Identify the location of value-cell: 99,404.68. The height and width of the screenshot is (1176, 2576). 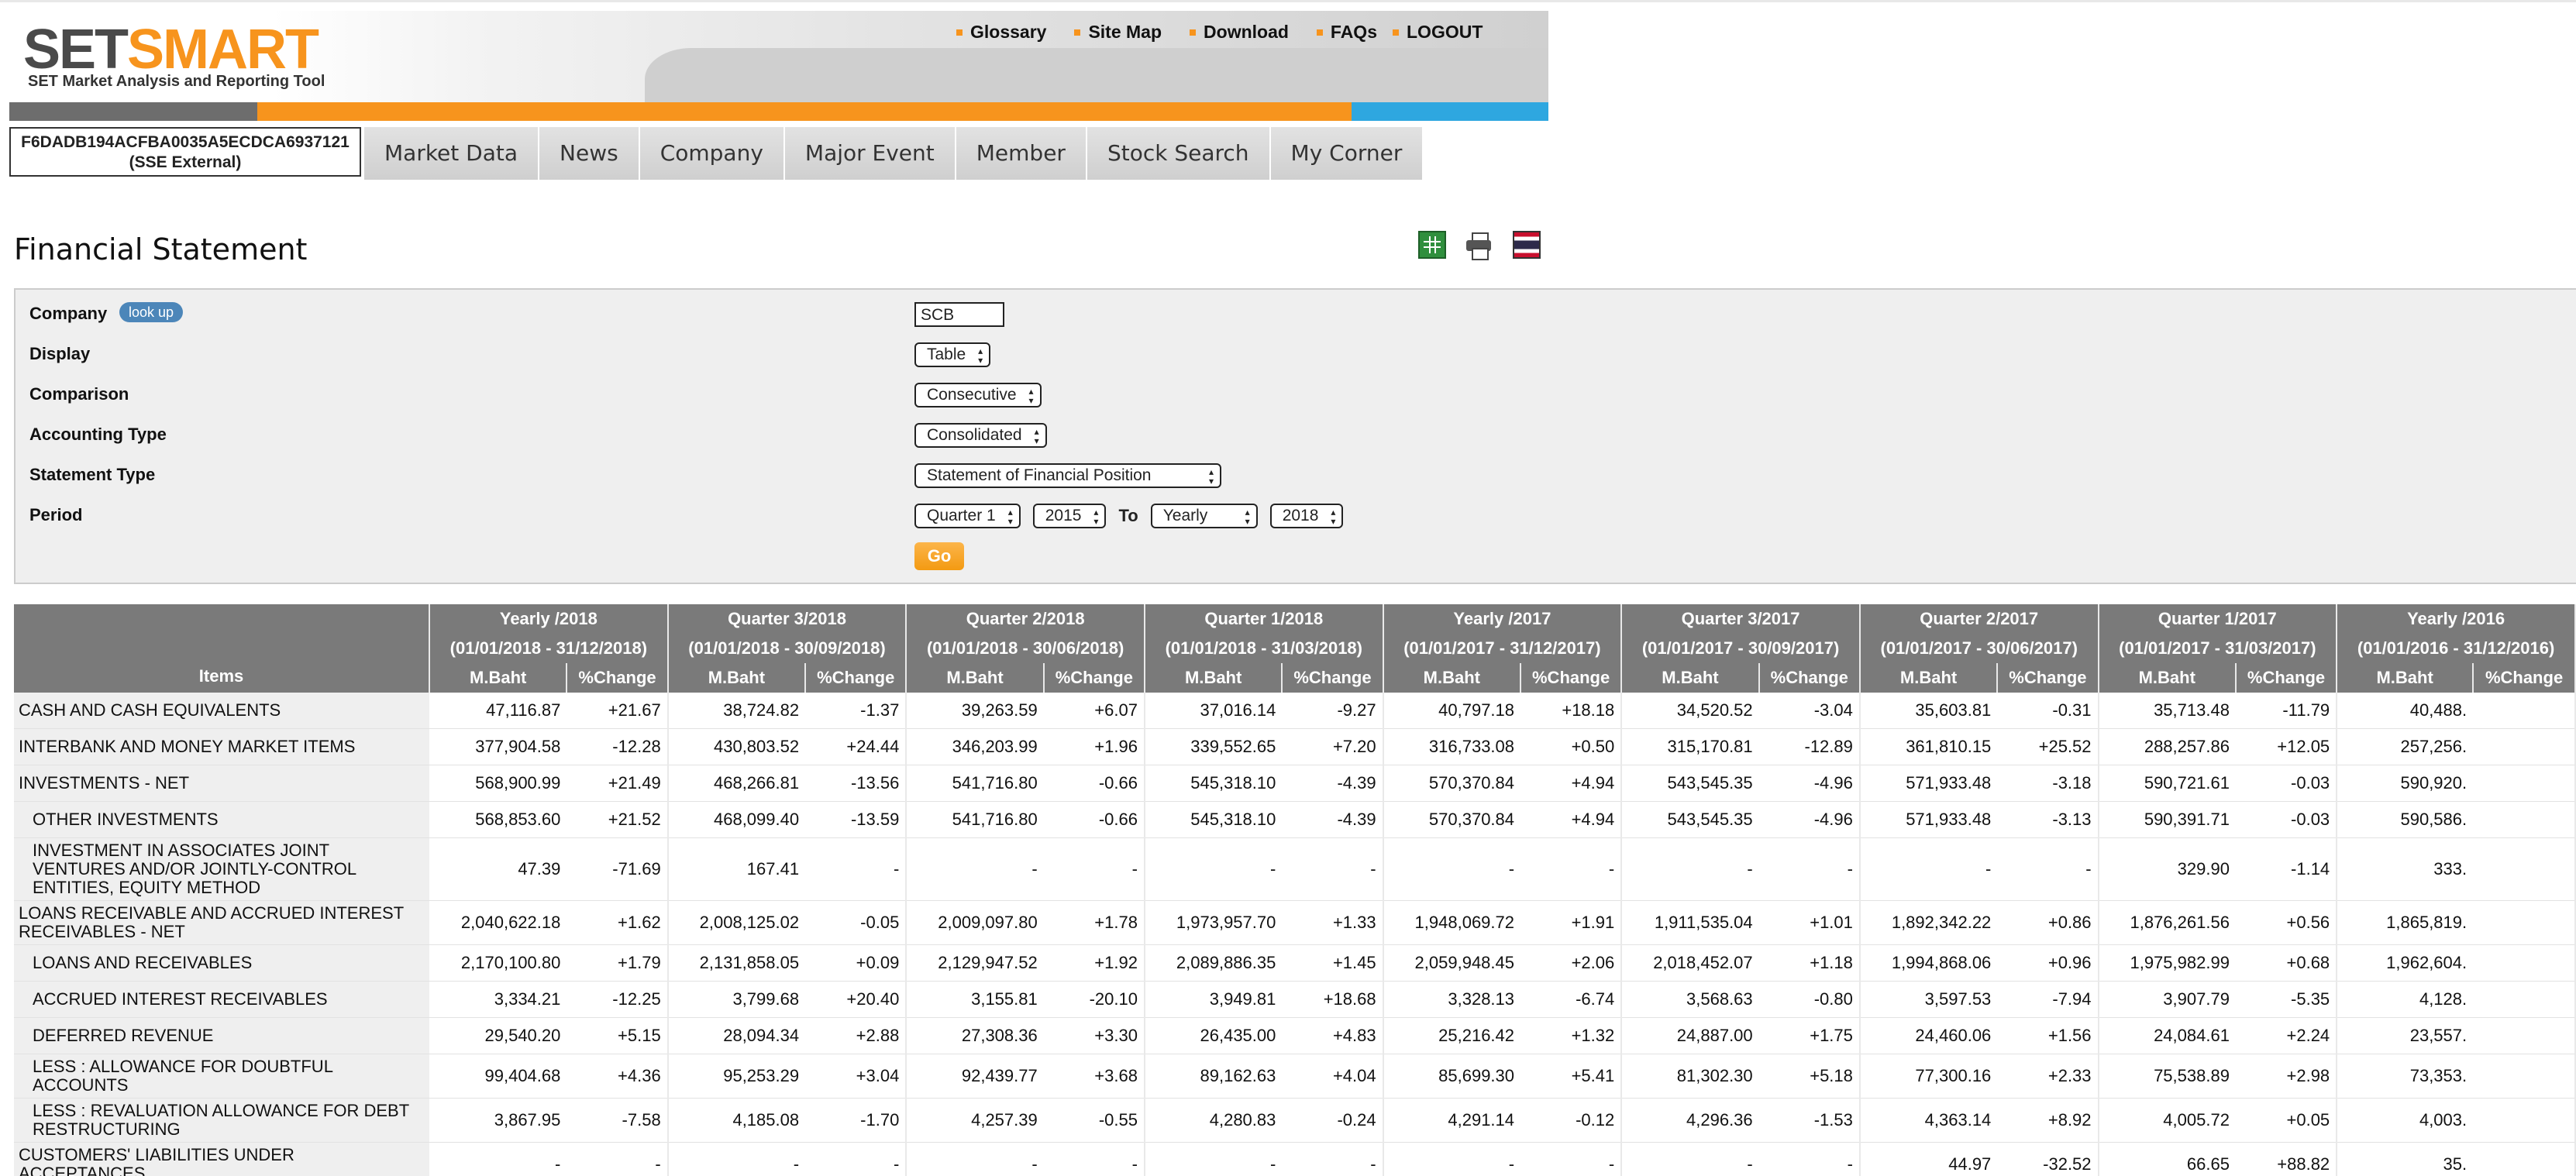
(498, 1076).